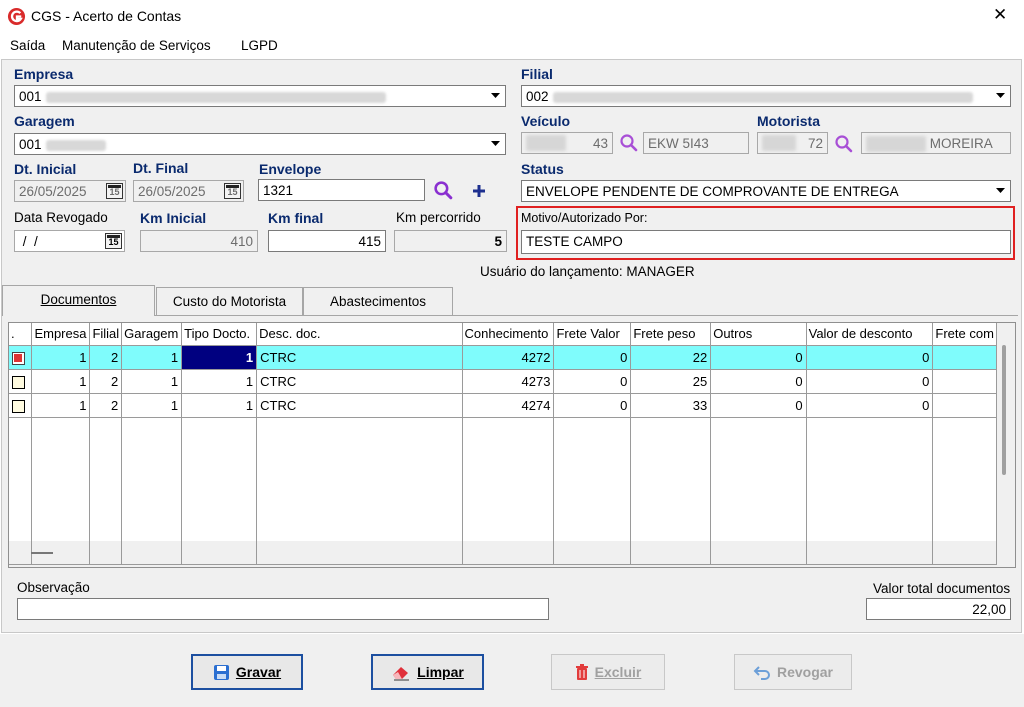  Describe the element at coordinates (42, 553) in the screenshot. I see `horizontal-scrollbar` at that location.